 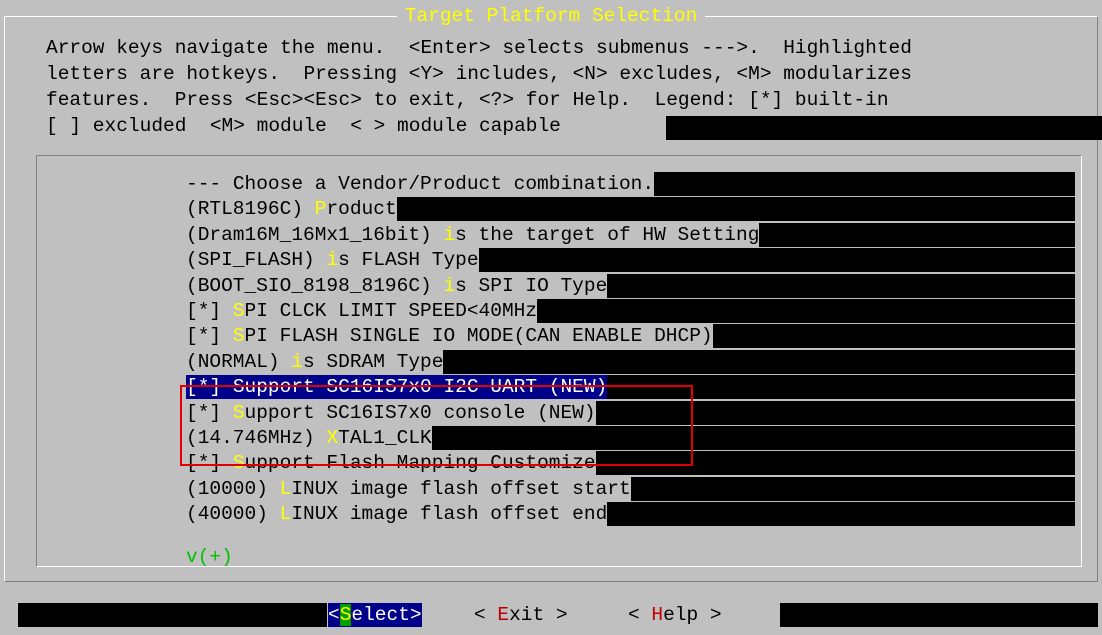 What do you see at coordinates (256, 438) in the screenshot?
I see `menu-item-prefix: (14.746MHz)` at bounding box center [256, 438].